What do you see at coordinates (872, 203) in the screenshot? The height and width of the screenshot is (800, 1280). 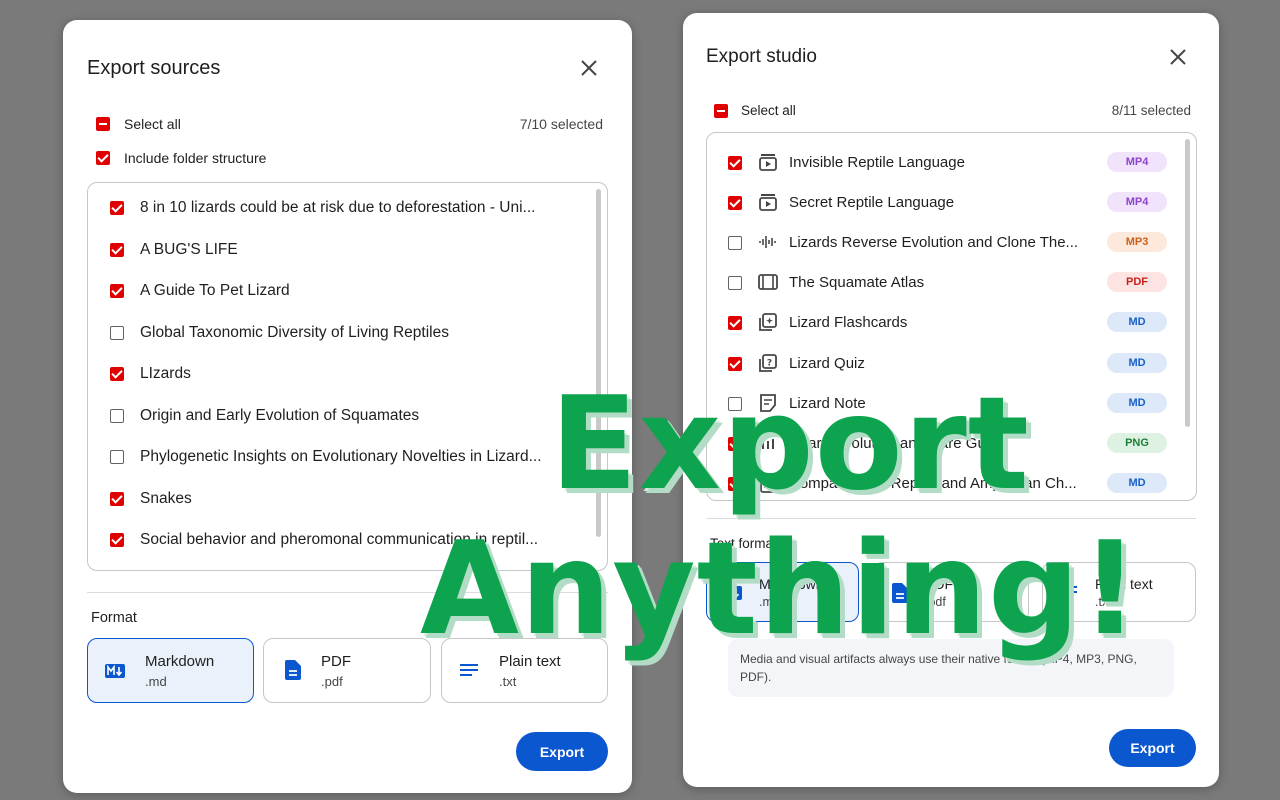 I see `studio-item-title: Secret Reptile Language` at bounding box center [872, 203].